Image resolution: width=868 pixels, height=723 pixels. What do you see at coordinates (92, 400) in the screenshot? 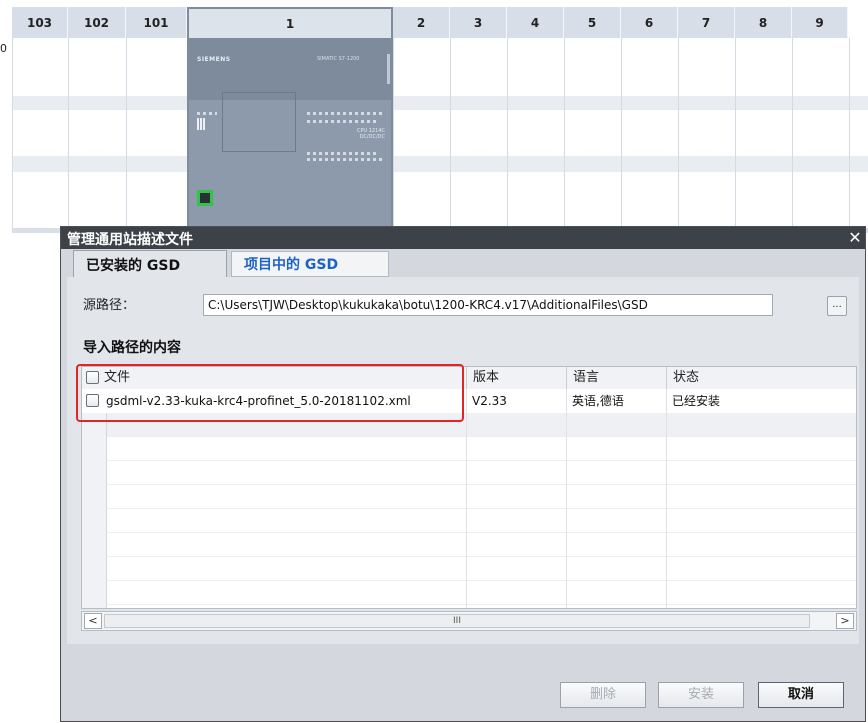
I see `row-checkbox` at bounding box center [92, 400].